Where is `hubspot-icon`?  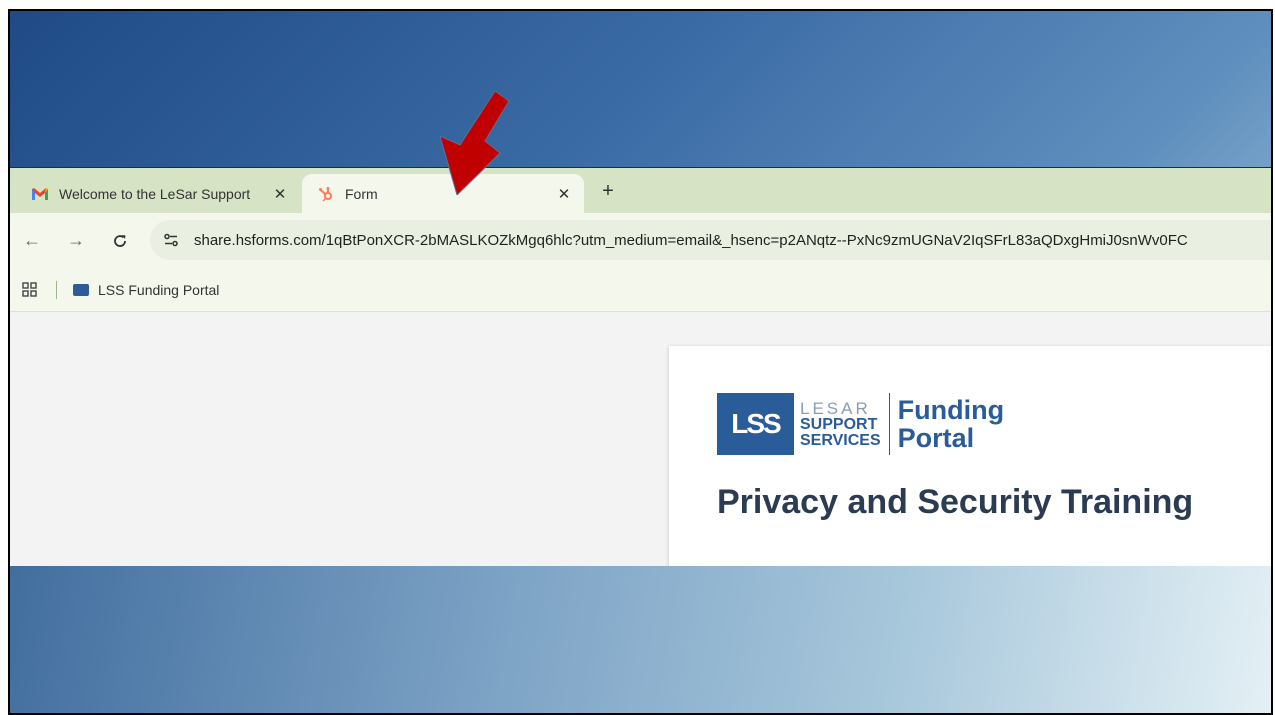
hubspot-icon is located at coordinates (326, 194).